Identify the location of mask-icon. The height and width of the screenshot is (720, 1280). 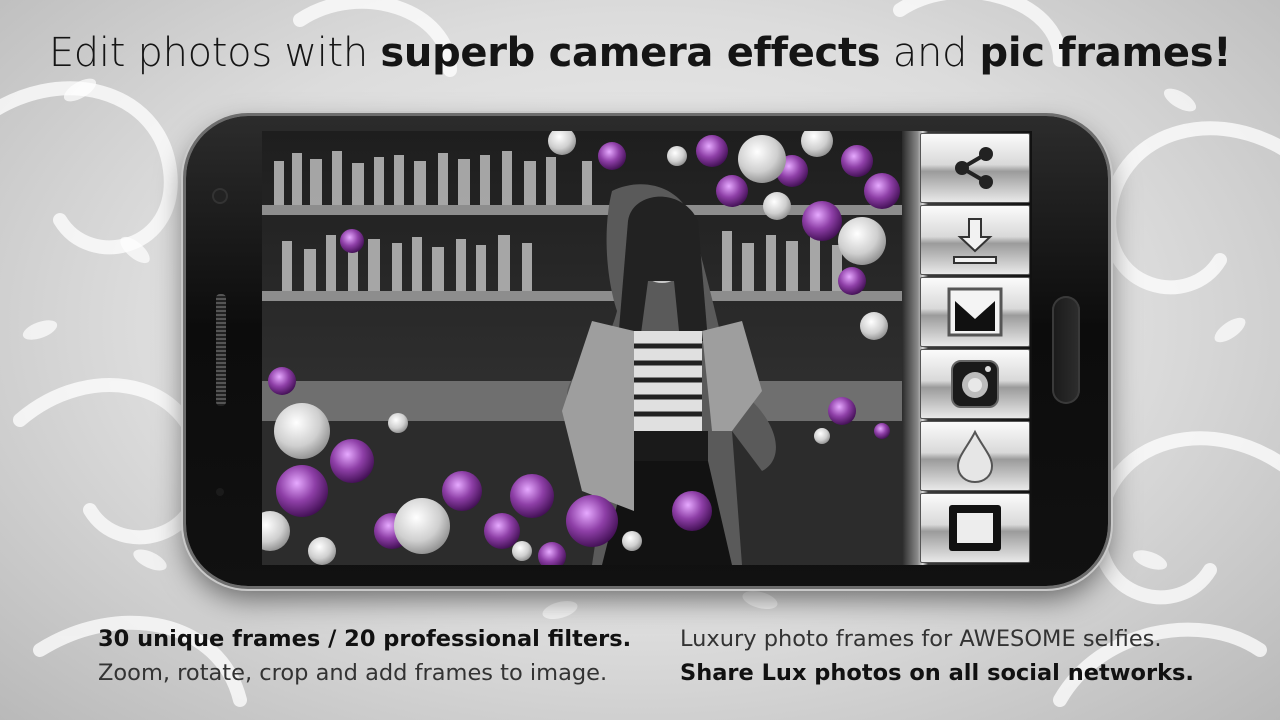
(975, 312).